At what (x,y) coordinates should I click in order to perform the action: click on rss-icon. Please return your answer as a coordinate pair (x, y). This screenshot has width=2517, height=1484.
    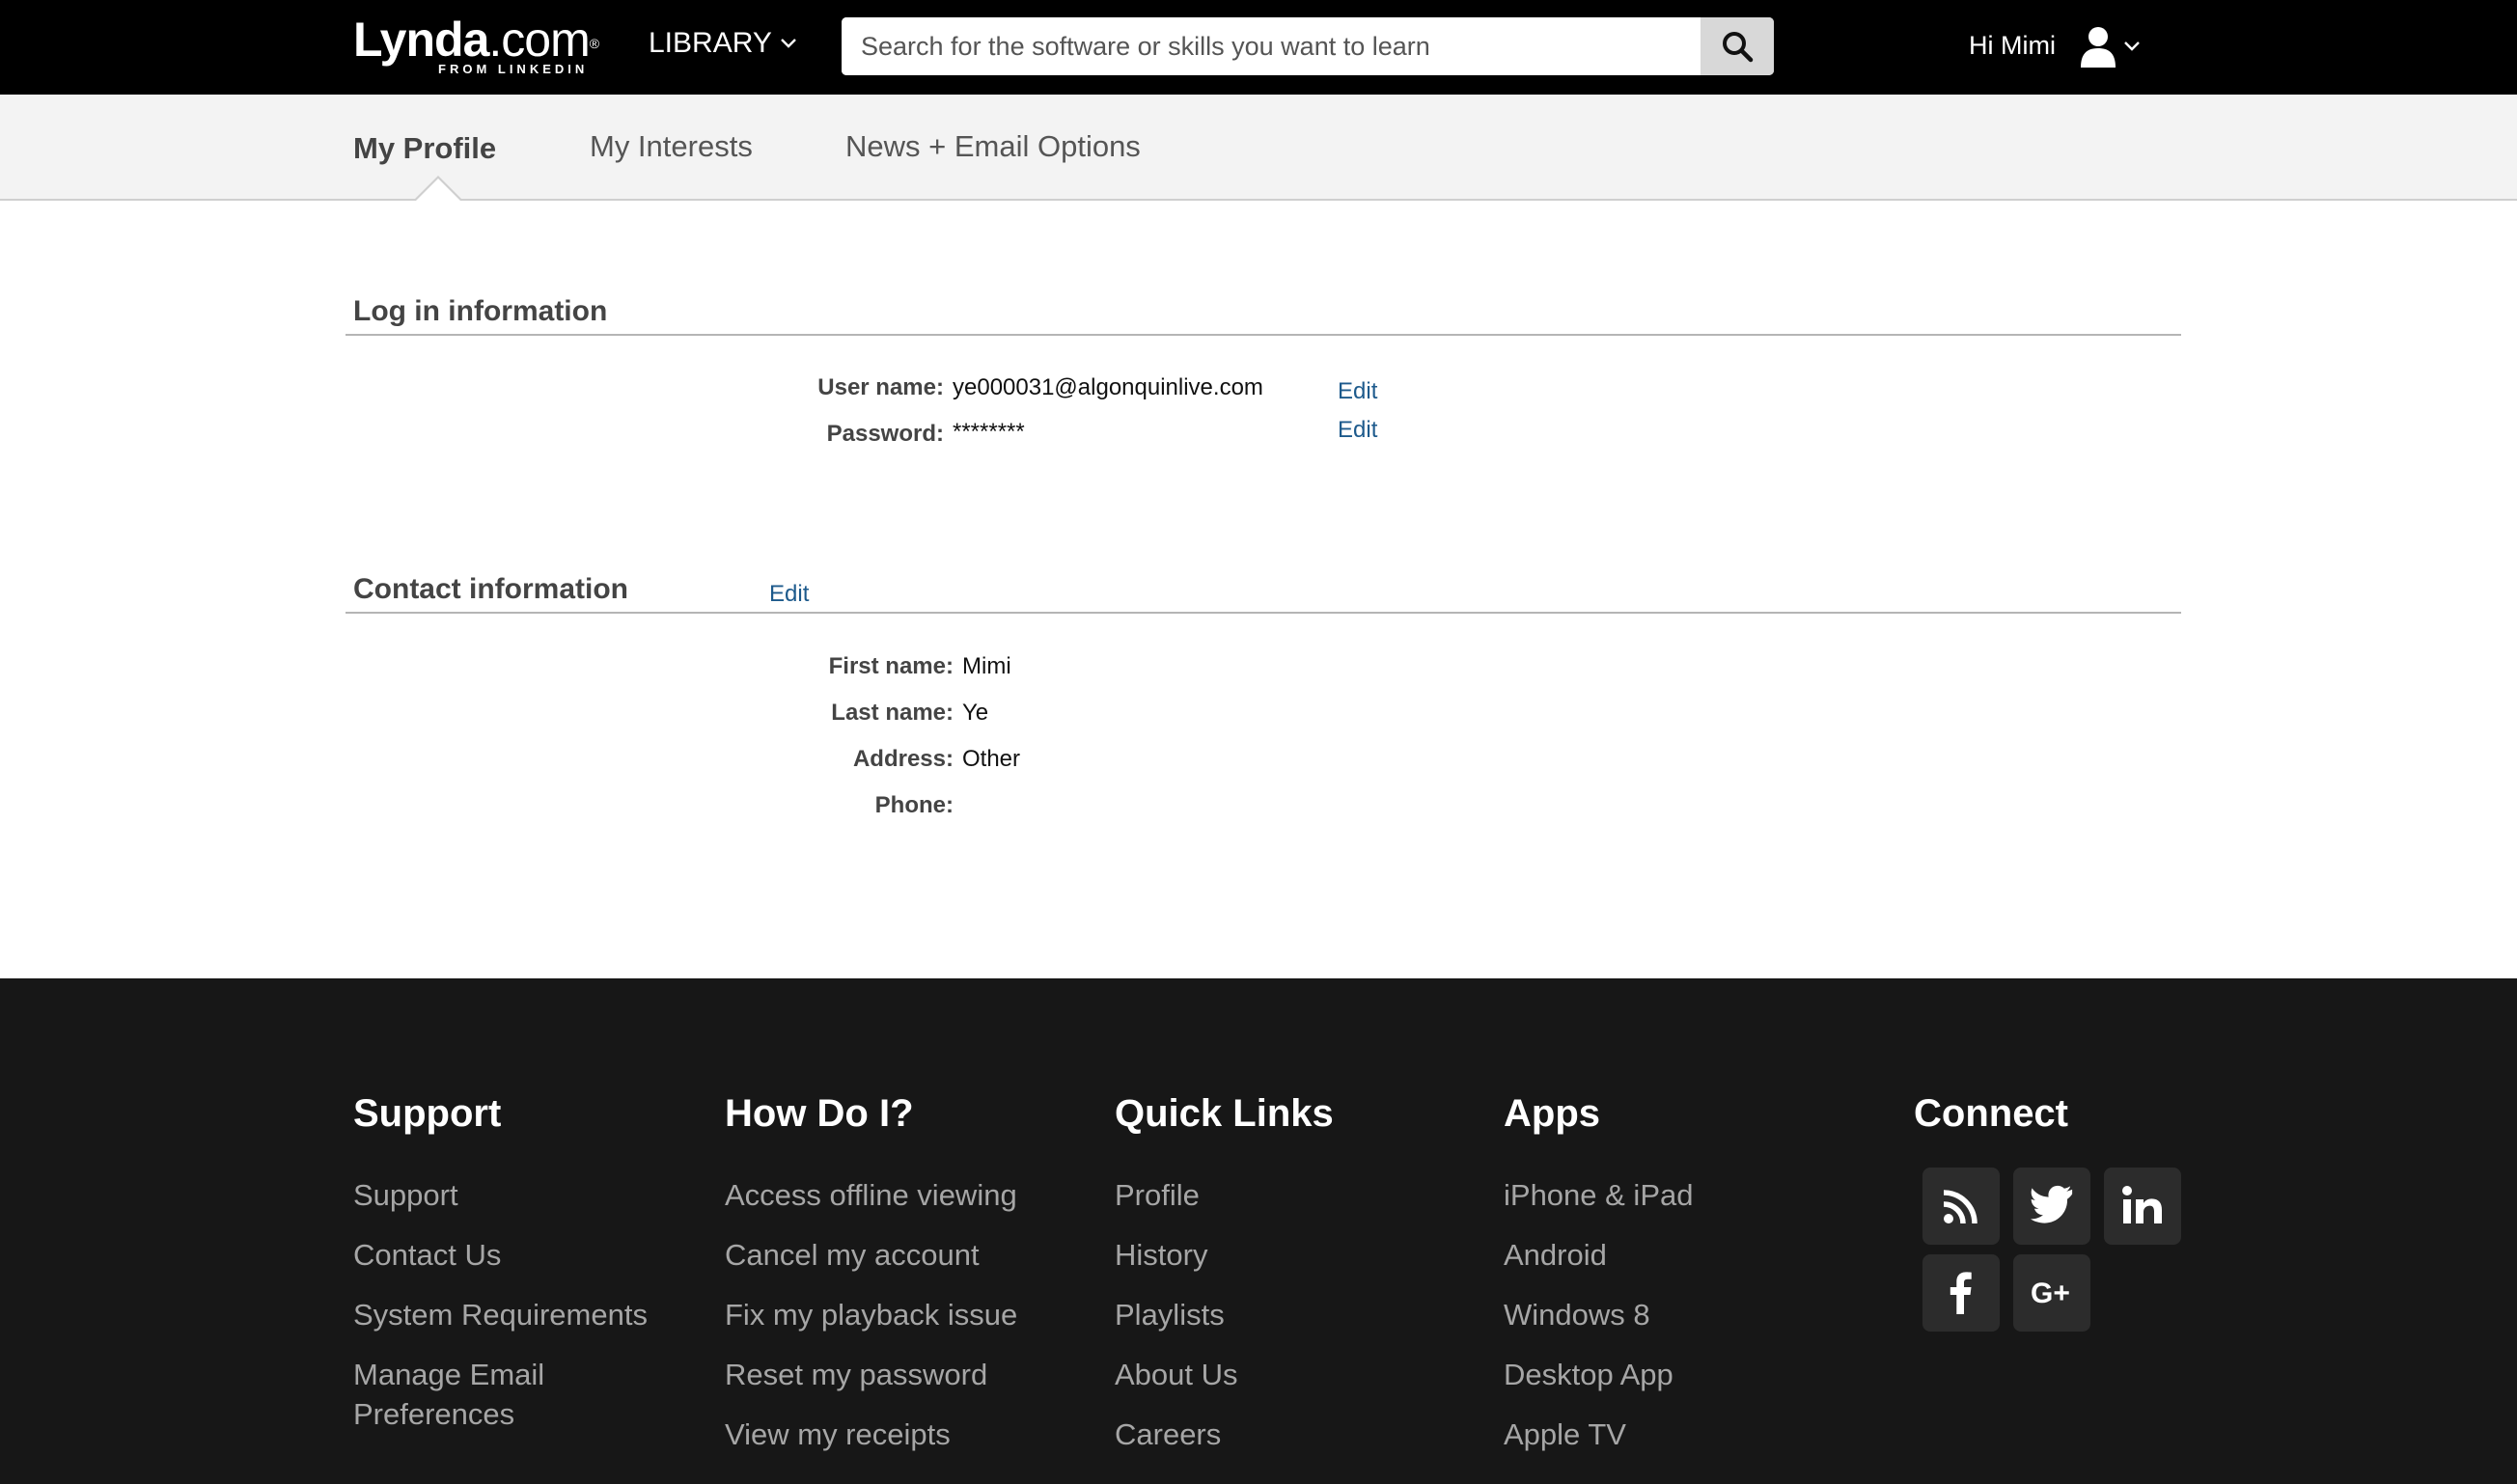
    Looking at the image, I should click on (1960, 1207).